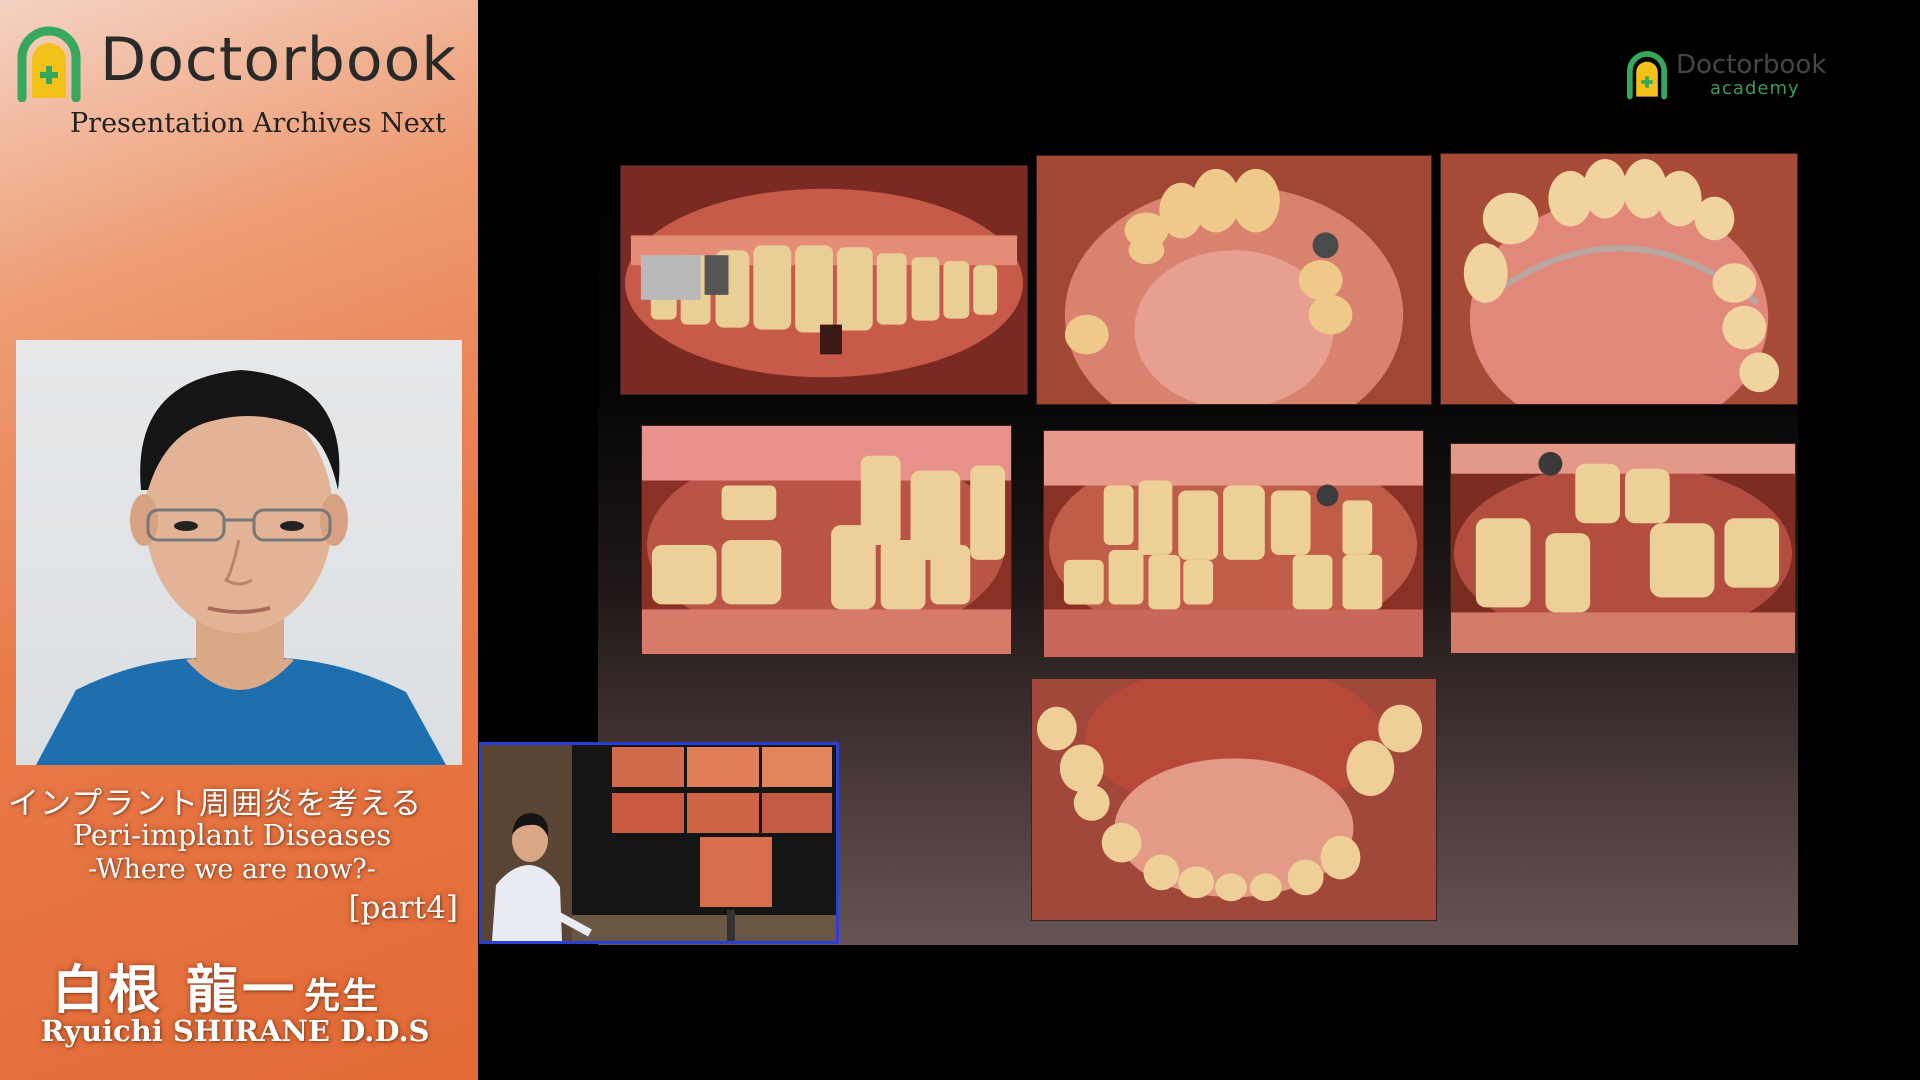 The image size is (1920, 1080). I want to click on academy-subname: academy, so click(1755, 88).